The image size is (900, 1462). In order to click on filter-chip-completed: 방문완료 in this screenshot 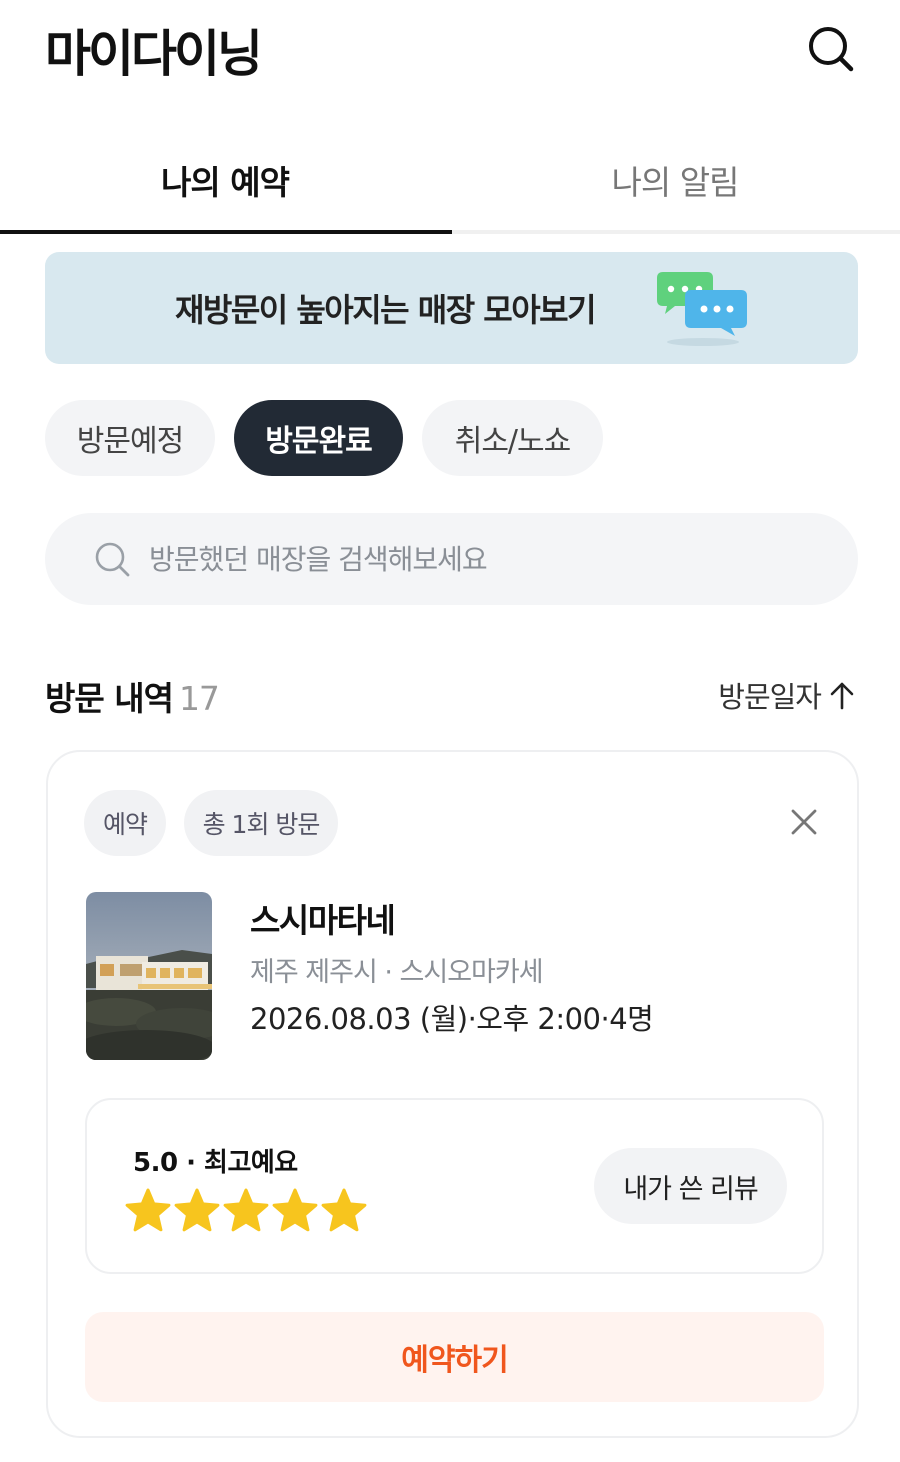, I will do `click(318, 438)`.